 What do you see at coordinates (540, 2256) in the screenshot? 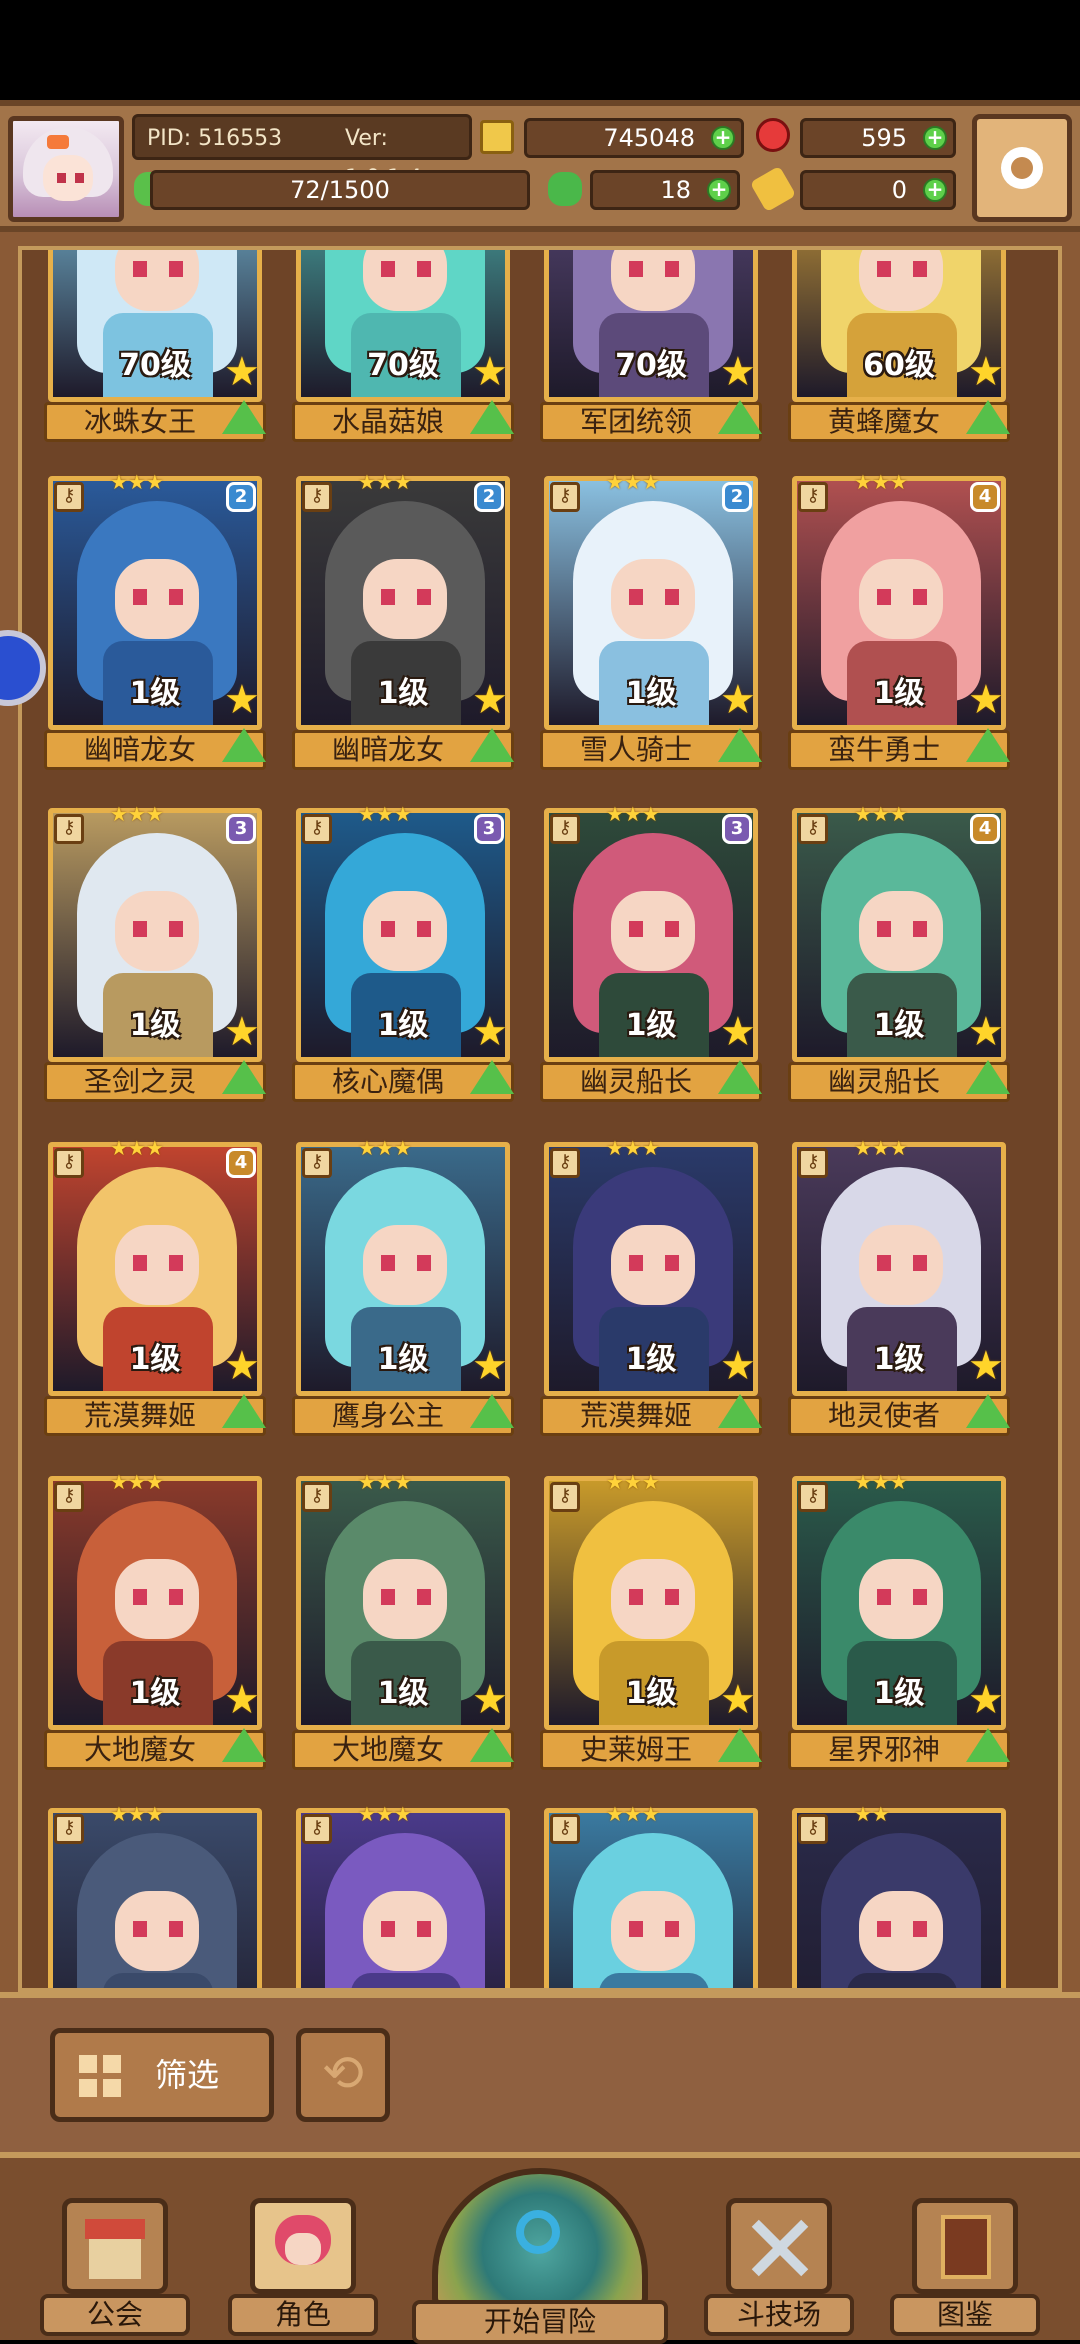
I see `nav-adventure: 开始冒险` at bounding box center [540, 2256].